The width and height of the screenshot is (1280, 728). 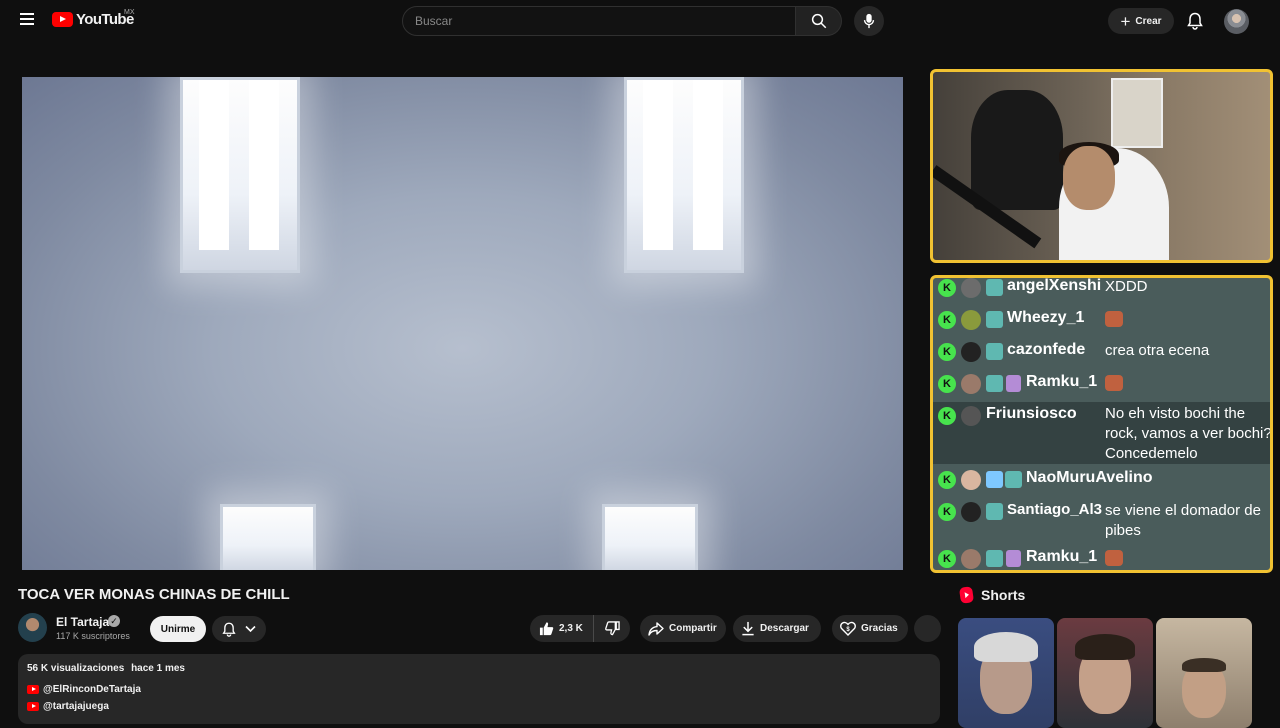 What do you see at coordinates (1148, 21) in the screenshot?
I see `create-label: Crear` at bounding box center [1148, 21].